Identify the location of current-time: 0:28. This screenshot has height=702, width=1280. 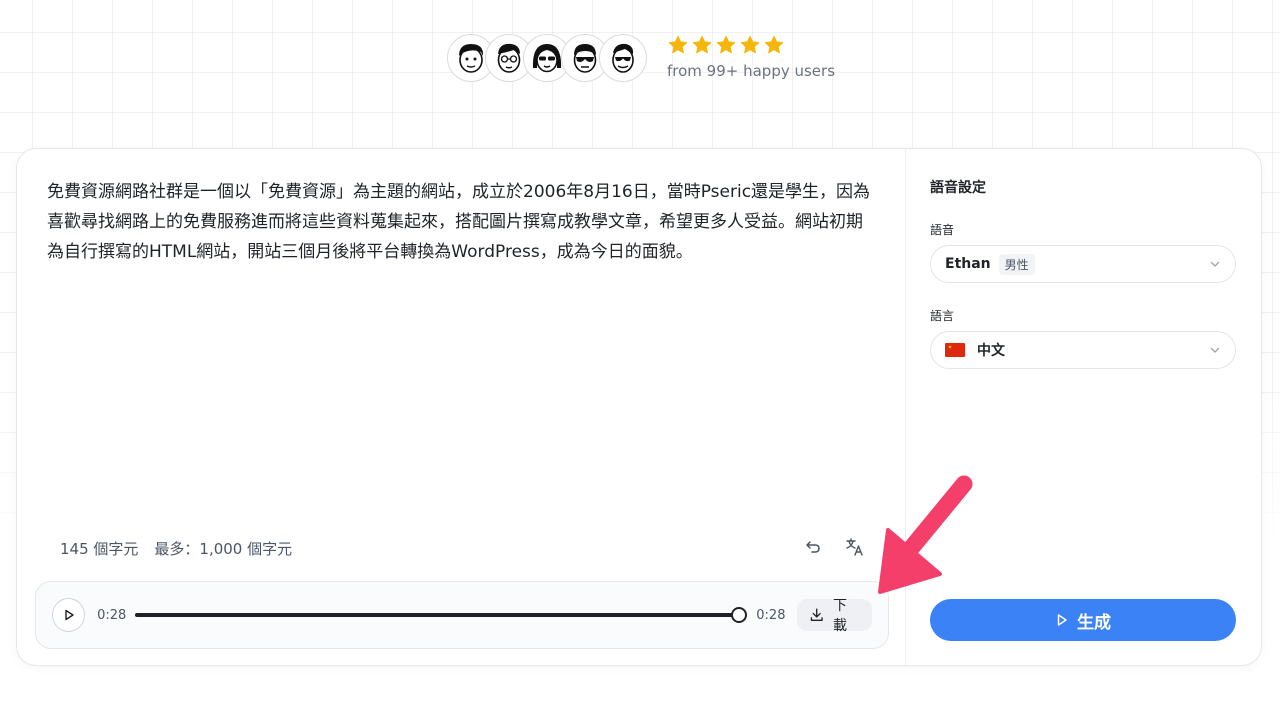
(112, 615).